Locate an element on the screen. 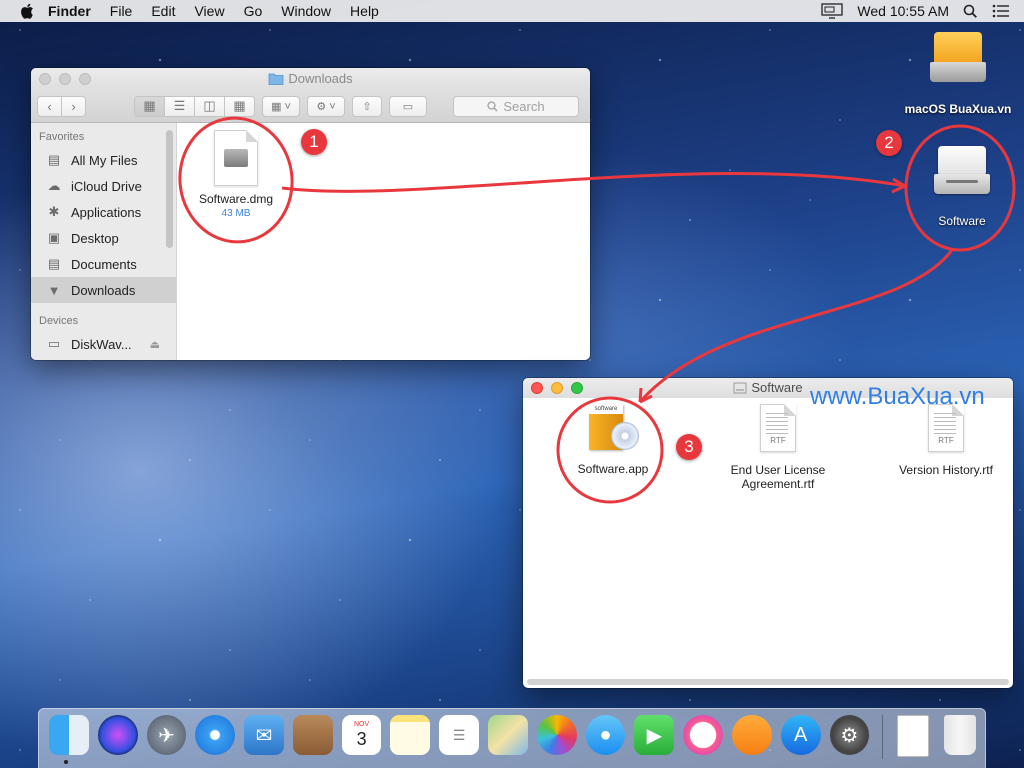 The height and width of the screenshot is (768, 1024). highlight-circle-dmg is located at coordinates (236, 180).